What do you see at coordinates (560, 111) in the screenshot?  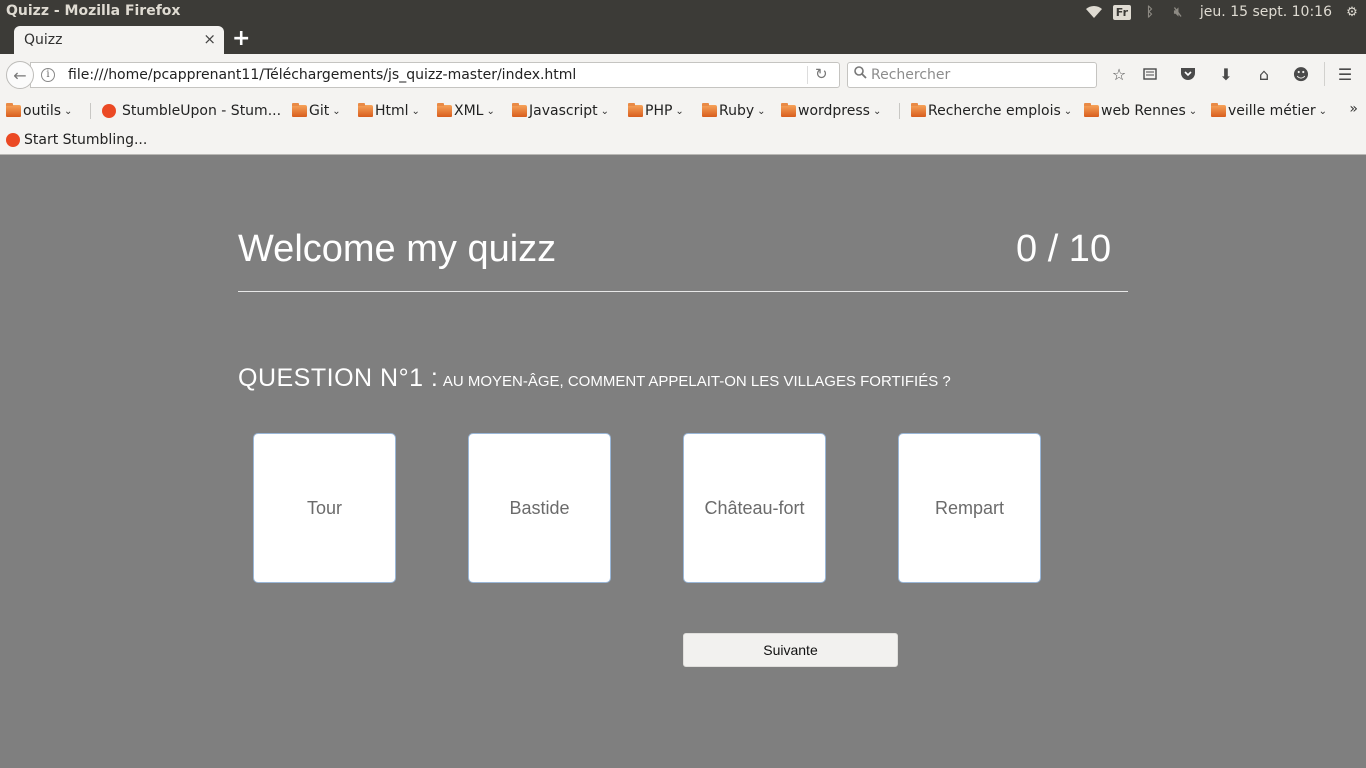 I see `bookmark-folder-javascript: Javascript ⌄` at bounding box center [560, 111].